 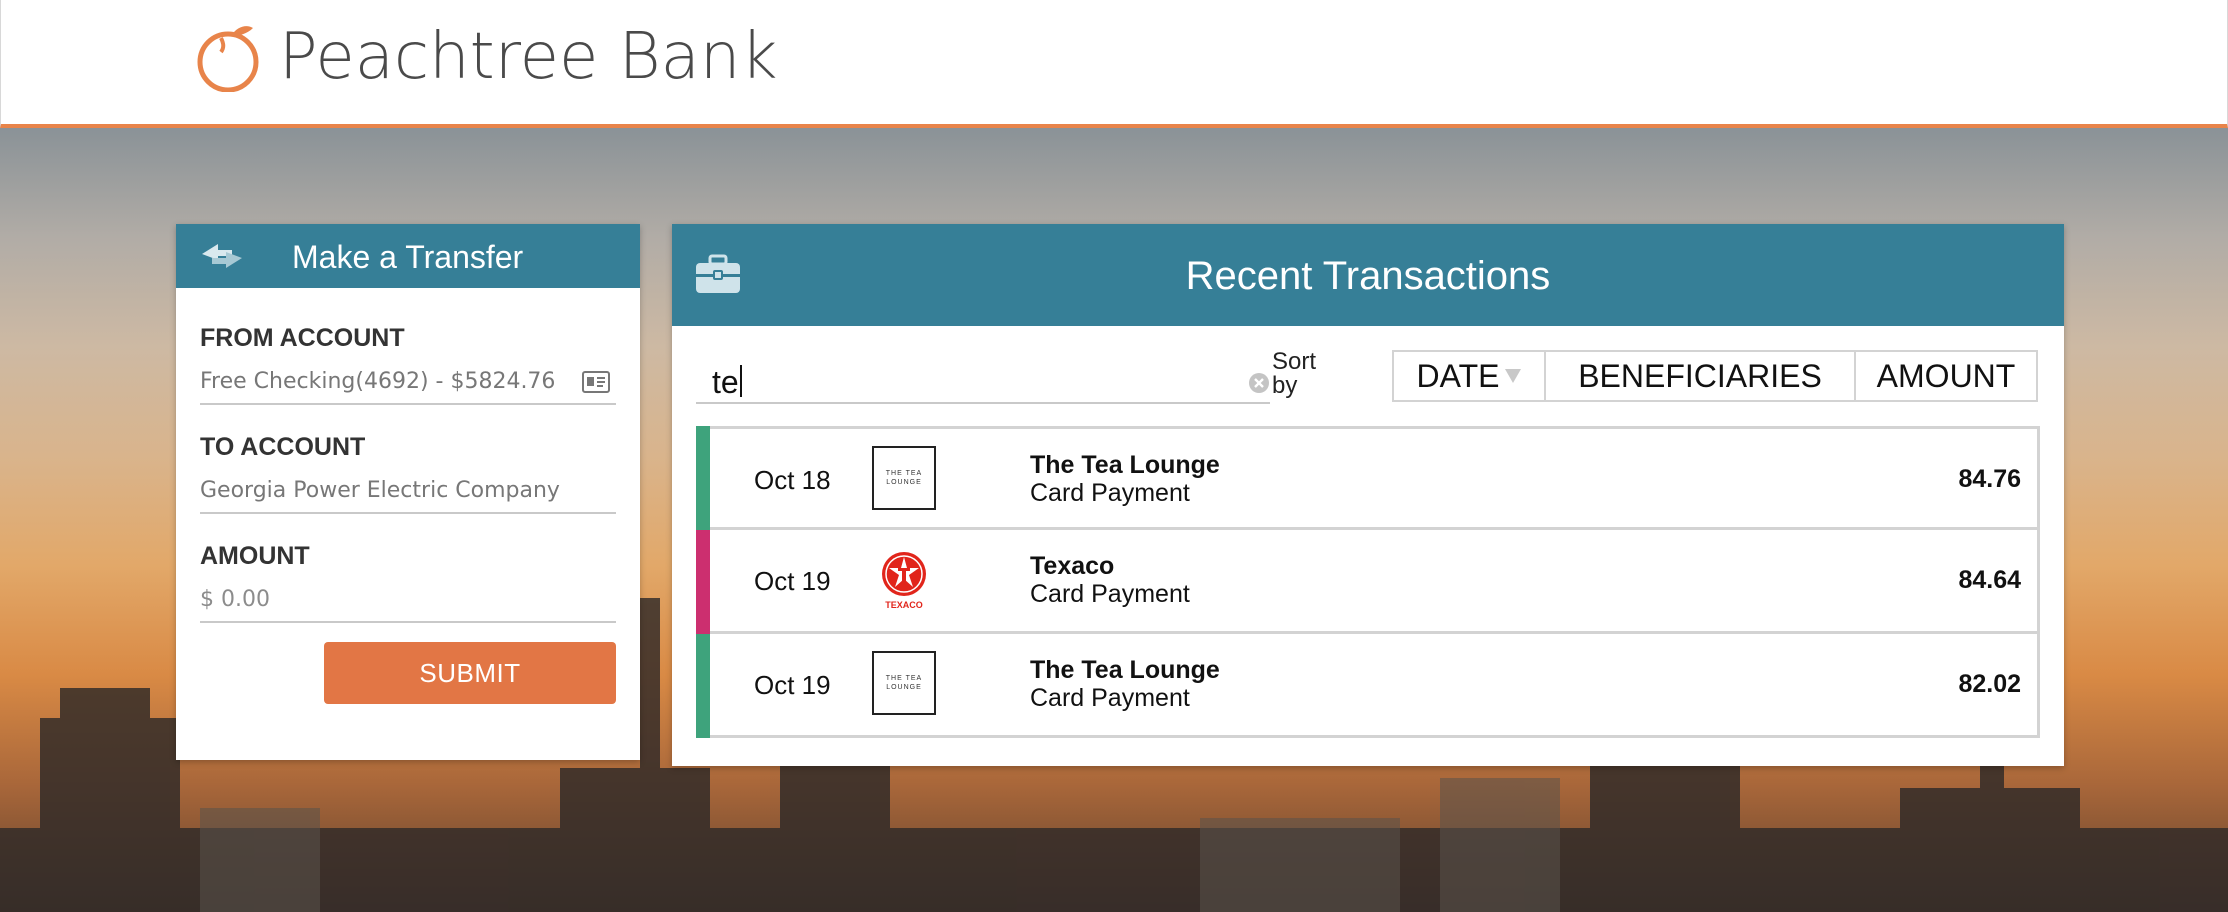 I want to click on transaction-row: Oct 19 TEXACO Texaco Card Payment 84.64, so click(x=1368, y=582).